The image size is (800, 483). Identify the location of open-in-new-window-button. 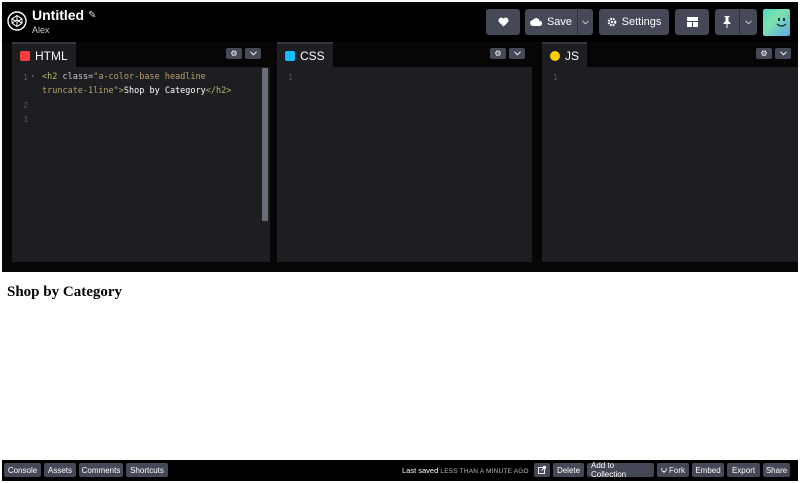
(542, 470).